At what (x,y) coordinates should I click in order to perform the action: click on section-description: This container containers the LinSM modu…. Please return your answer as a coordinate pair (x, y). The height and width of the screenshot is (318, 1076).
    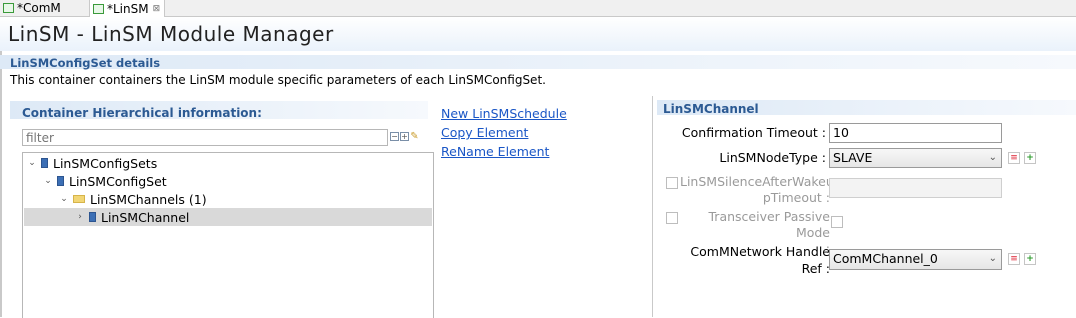
    Looking at the image, I should click on (278, 80).